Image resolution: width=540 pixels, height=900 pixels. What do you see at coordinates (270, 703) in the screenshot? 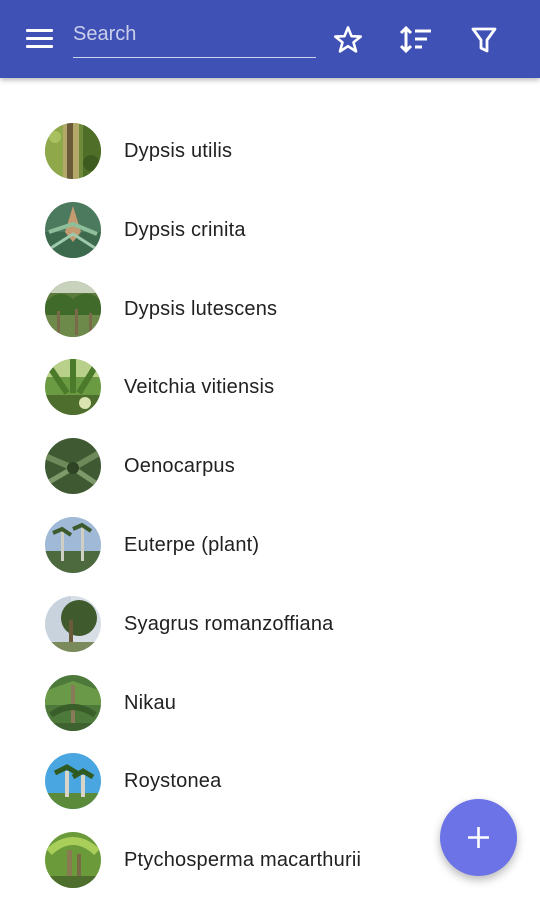
I see `list-item: Nikau` at bounding box center [270, 703].